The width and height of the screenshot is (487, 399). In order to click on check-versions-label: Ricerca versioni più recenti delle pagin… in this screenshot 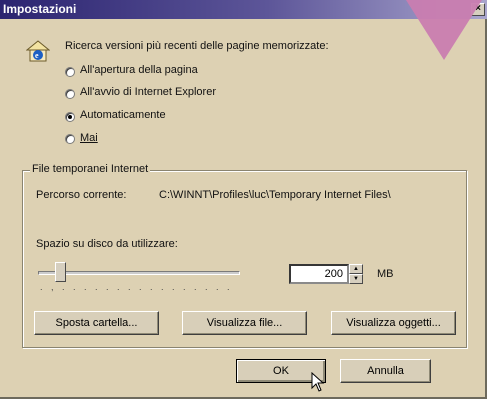, I will do `click(197, 46)`.